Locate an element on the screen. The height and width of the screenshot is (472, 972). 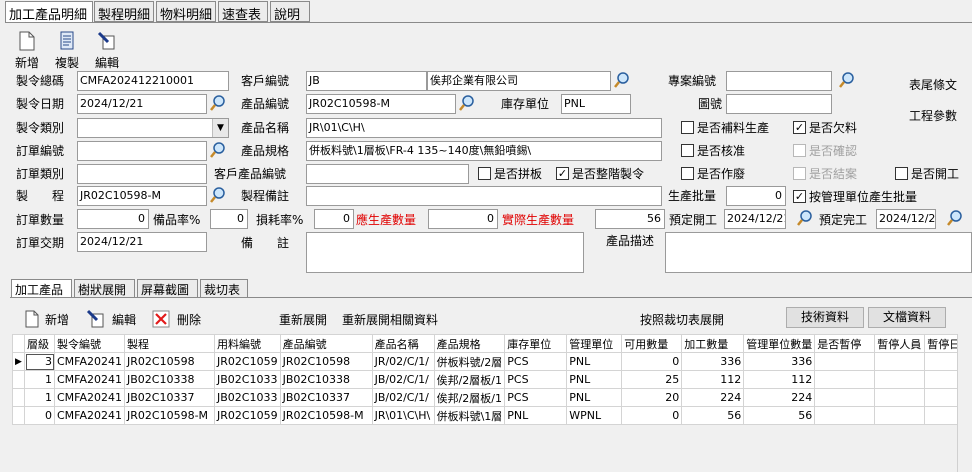
table-cell: JB02C10337 is located at coordinates (326, 397).